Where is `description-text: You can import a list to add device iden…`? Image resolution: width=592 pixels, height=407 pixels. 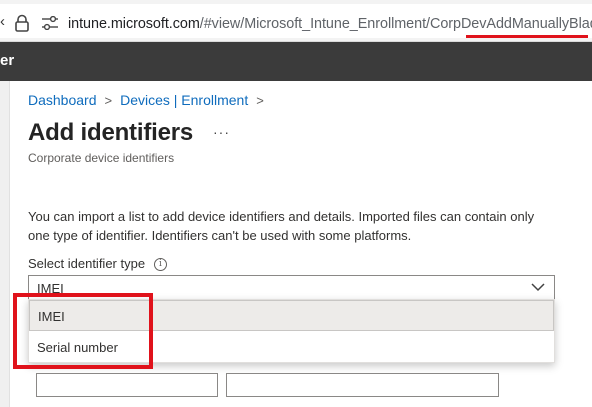 description-text: You can import a list to add device iden… is located at coordinates (281, 226).